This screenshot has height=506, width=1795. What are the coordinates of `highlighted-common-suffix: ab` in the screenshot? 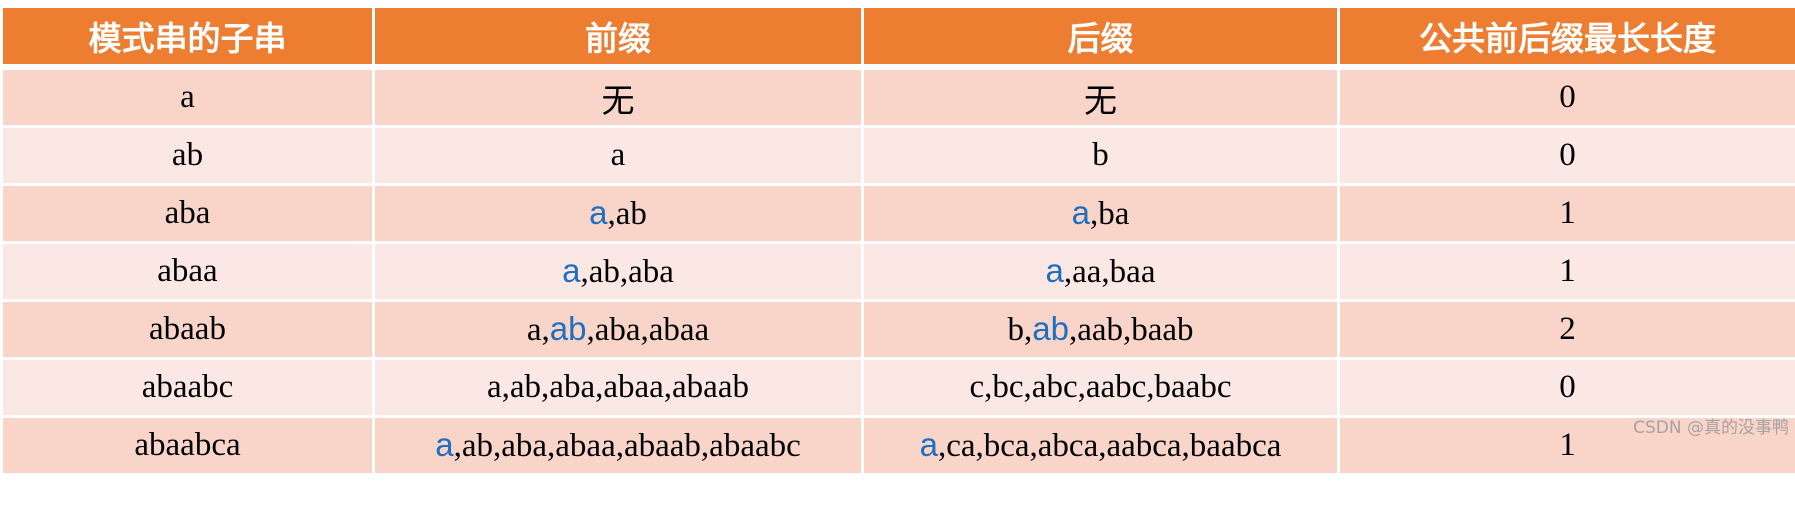 It's located at (1050, 328).